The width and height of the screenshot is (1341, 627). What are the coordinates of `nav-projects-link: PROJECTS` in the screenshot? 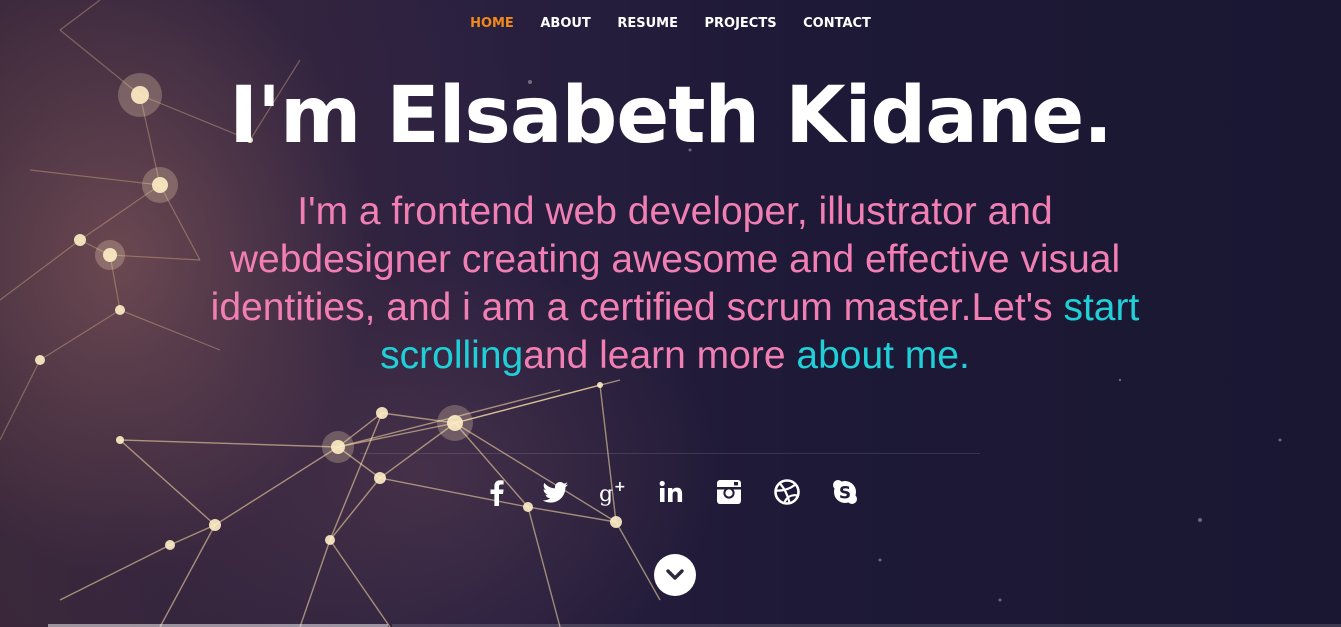 It's located at (741, 23).